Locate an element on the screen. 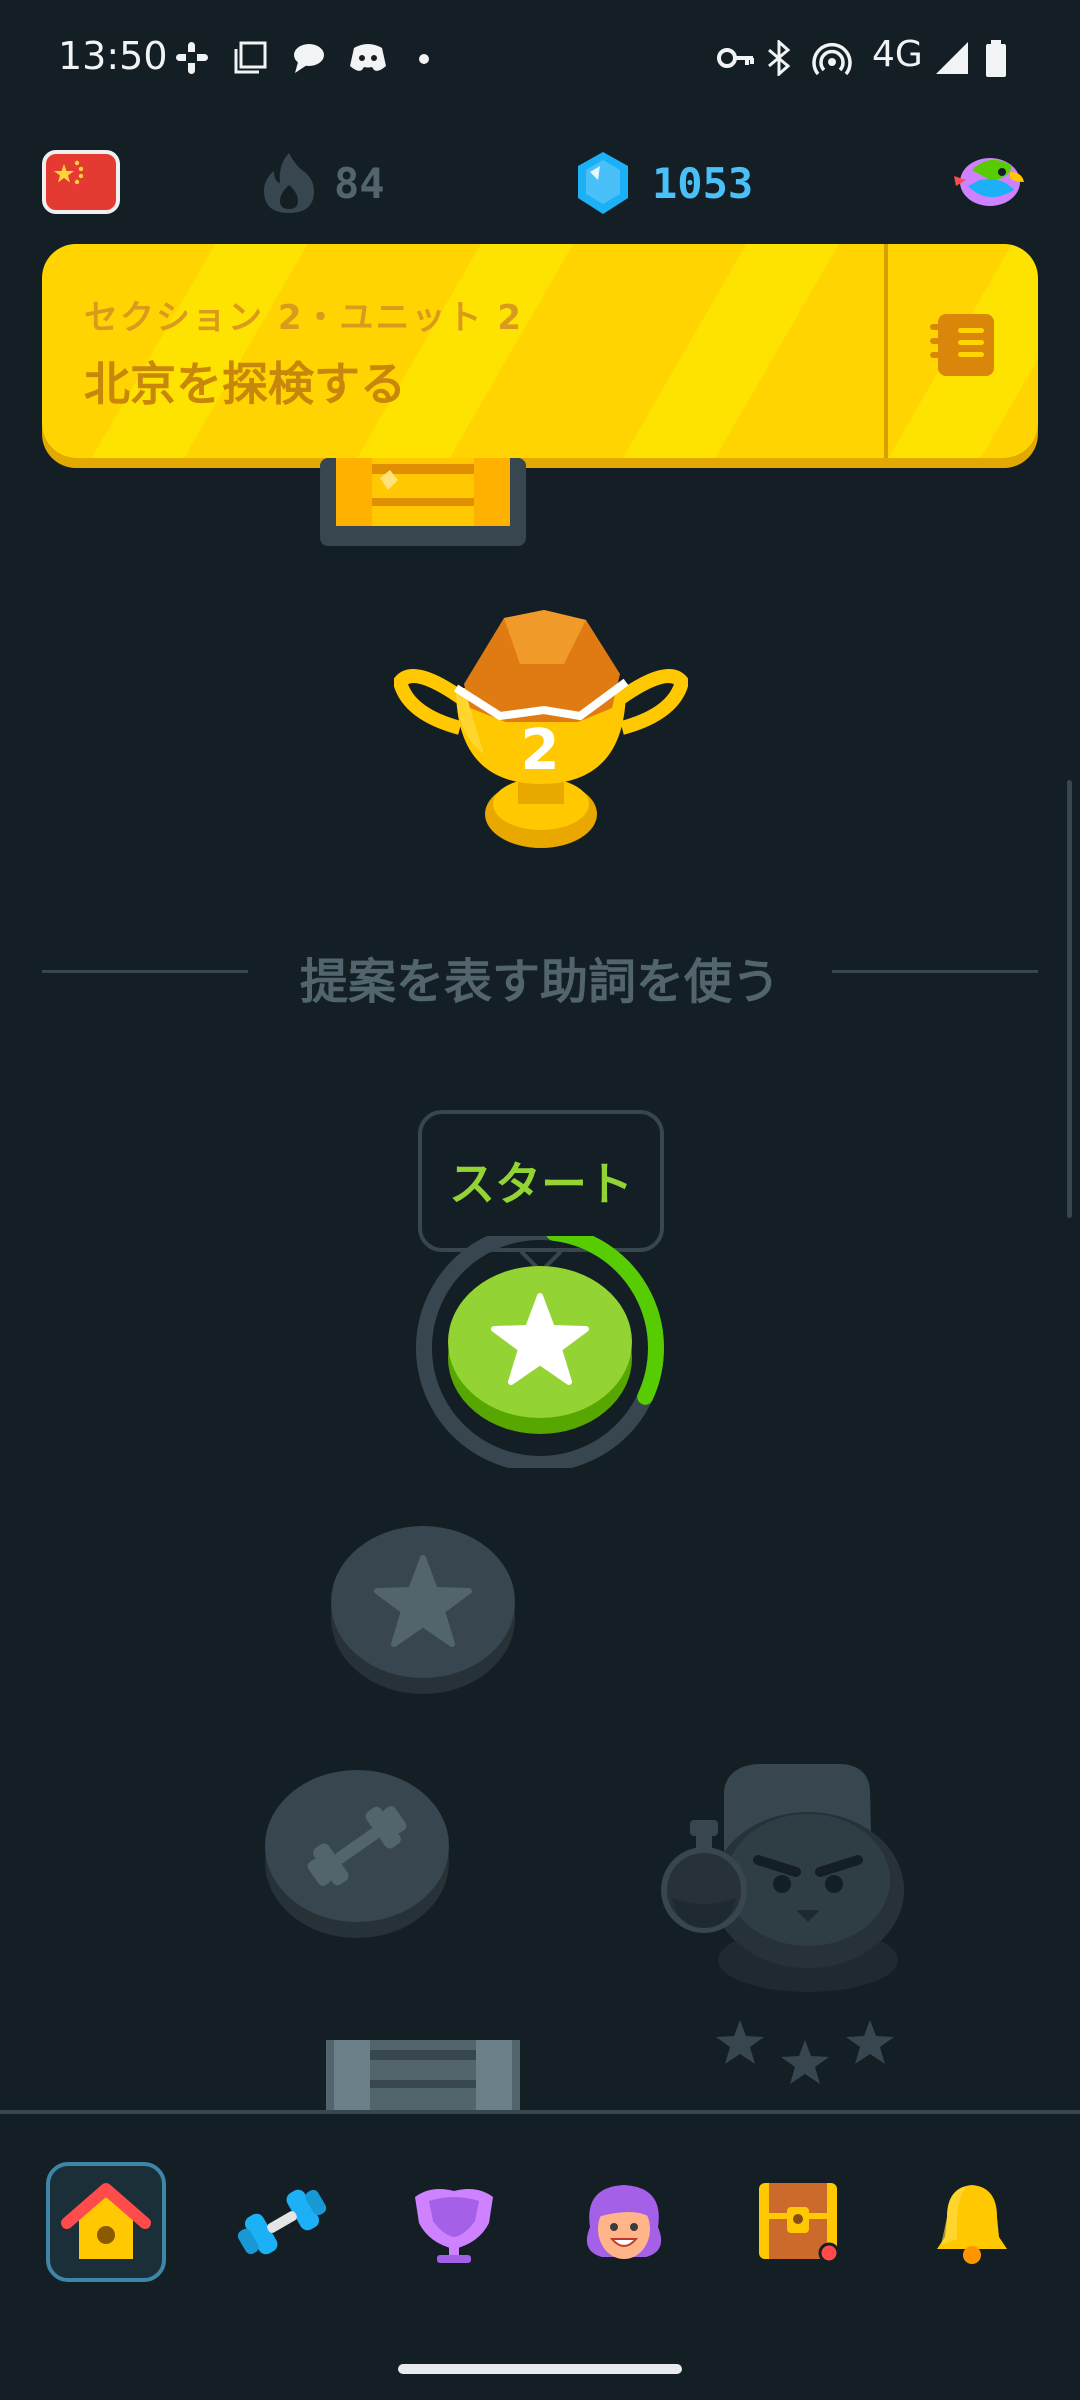 The width and height of the screenshot is (1080, 2400). dot-icon is located at coordinates (424, 59).